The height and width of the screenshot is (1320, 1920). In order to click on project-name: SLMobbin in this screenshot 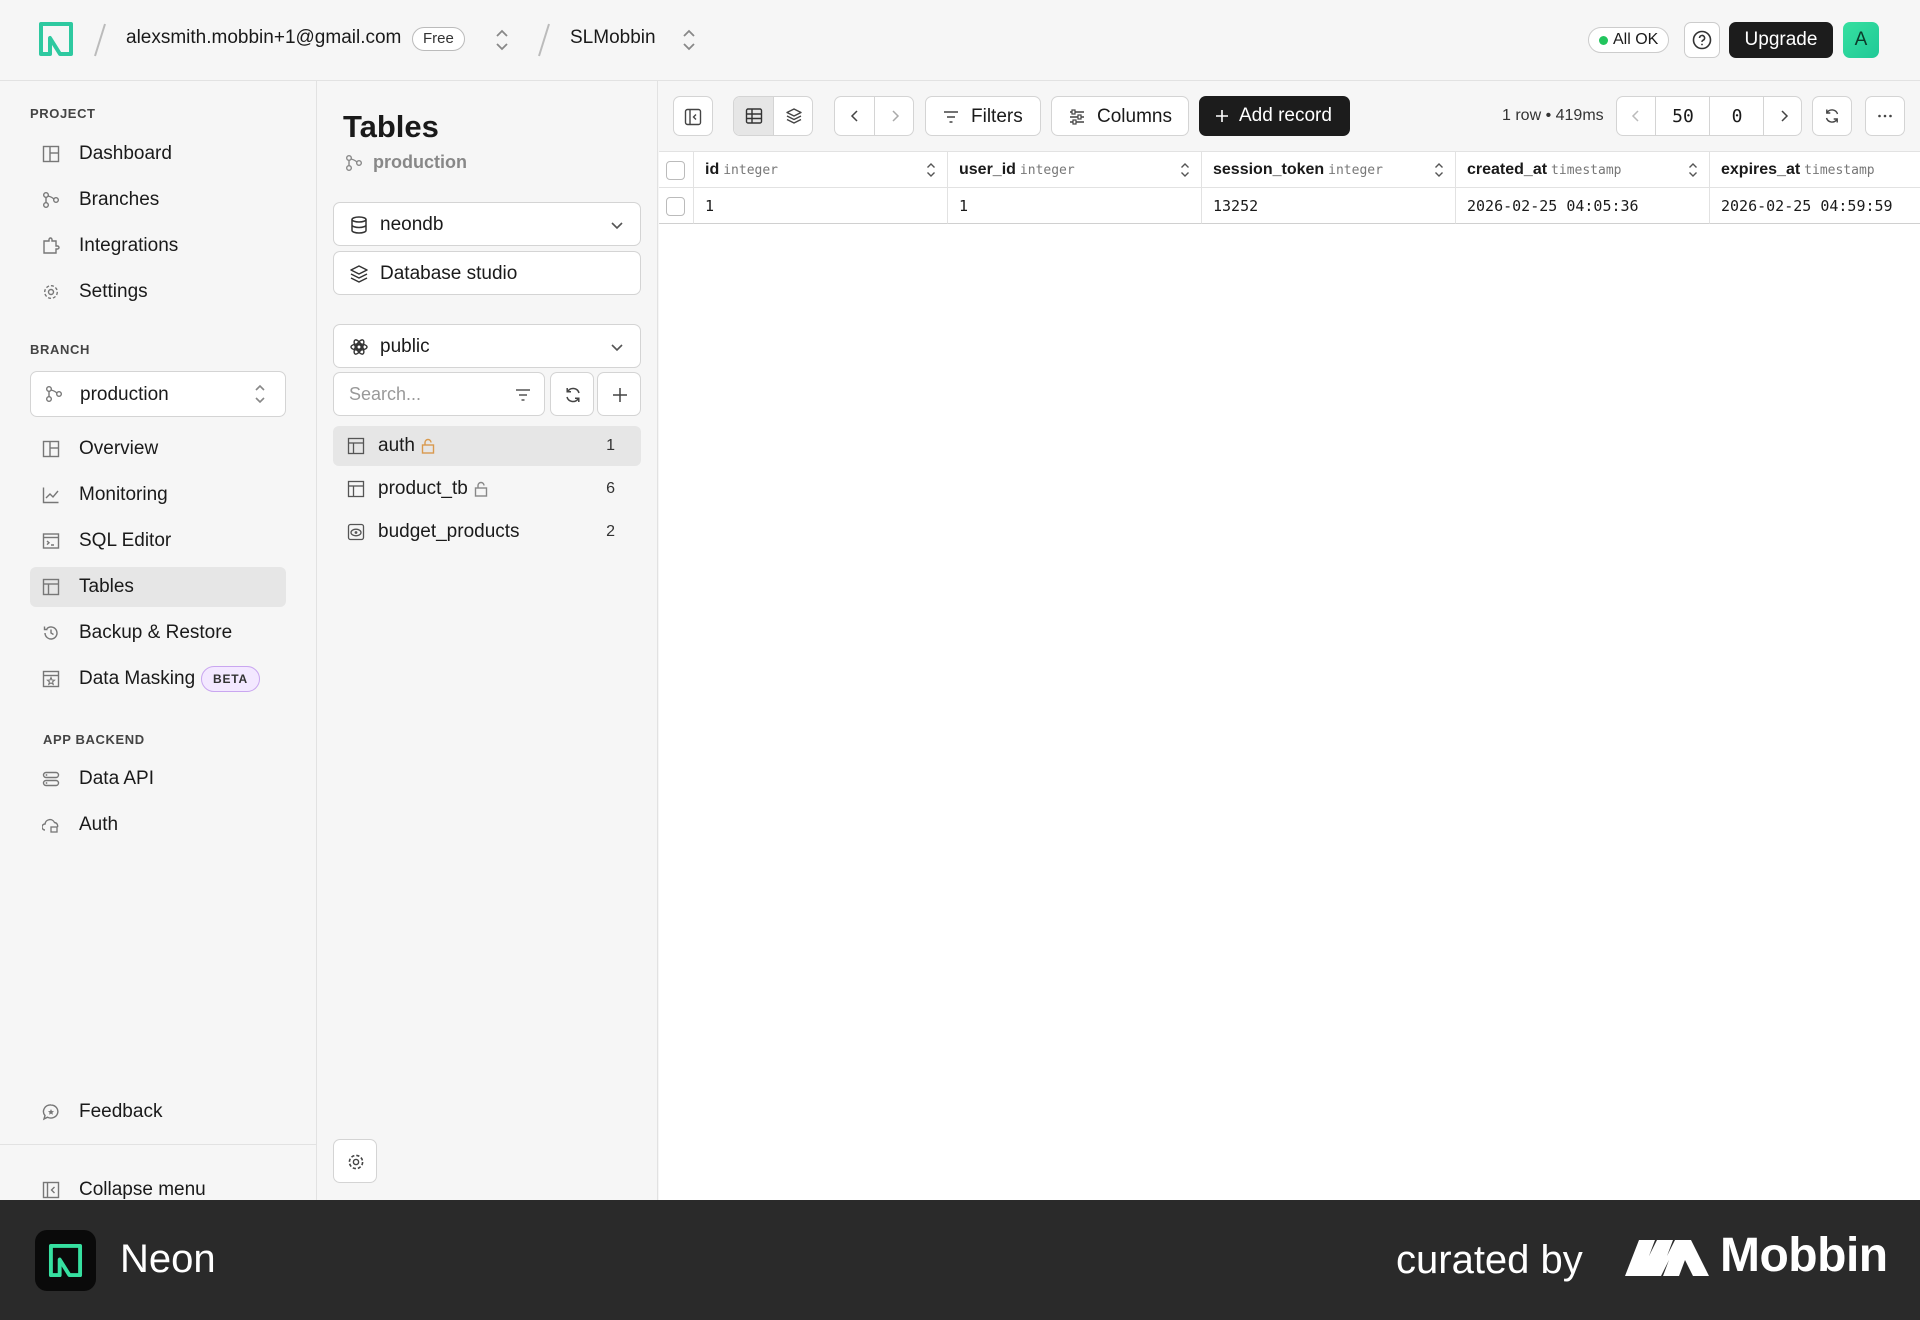, I will do `click(613, 38)`.